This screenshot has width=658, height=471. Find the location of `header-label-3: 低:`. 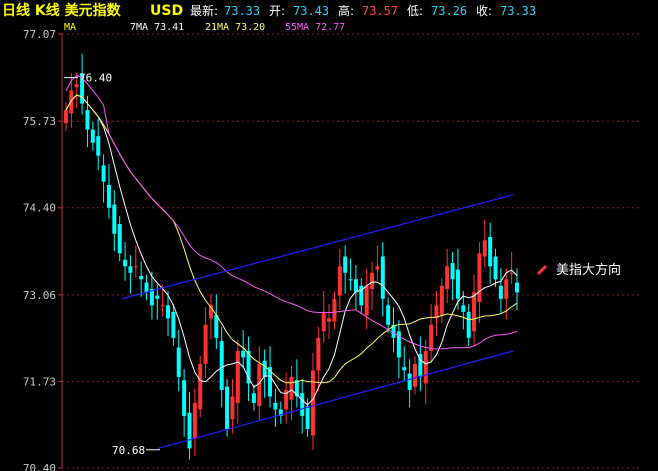

header-label-3: 低: is located at coordinates (415, 11).